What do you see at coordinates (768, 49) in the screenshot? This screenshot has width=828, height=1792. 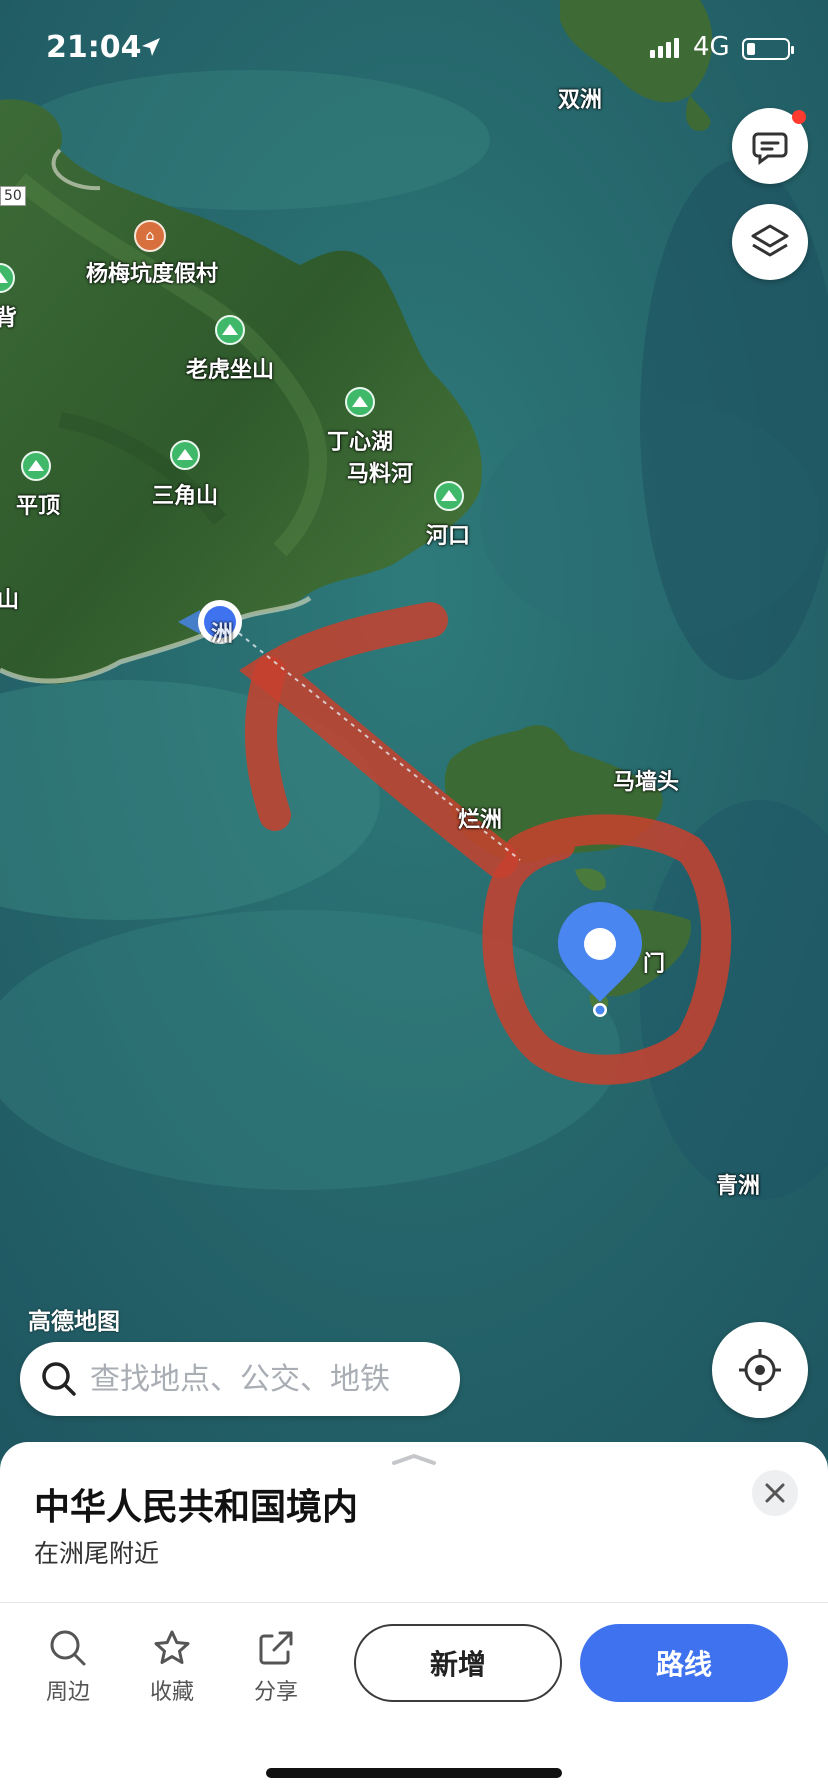 I see `battery-icon` at bounding box center [768, 49].